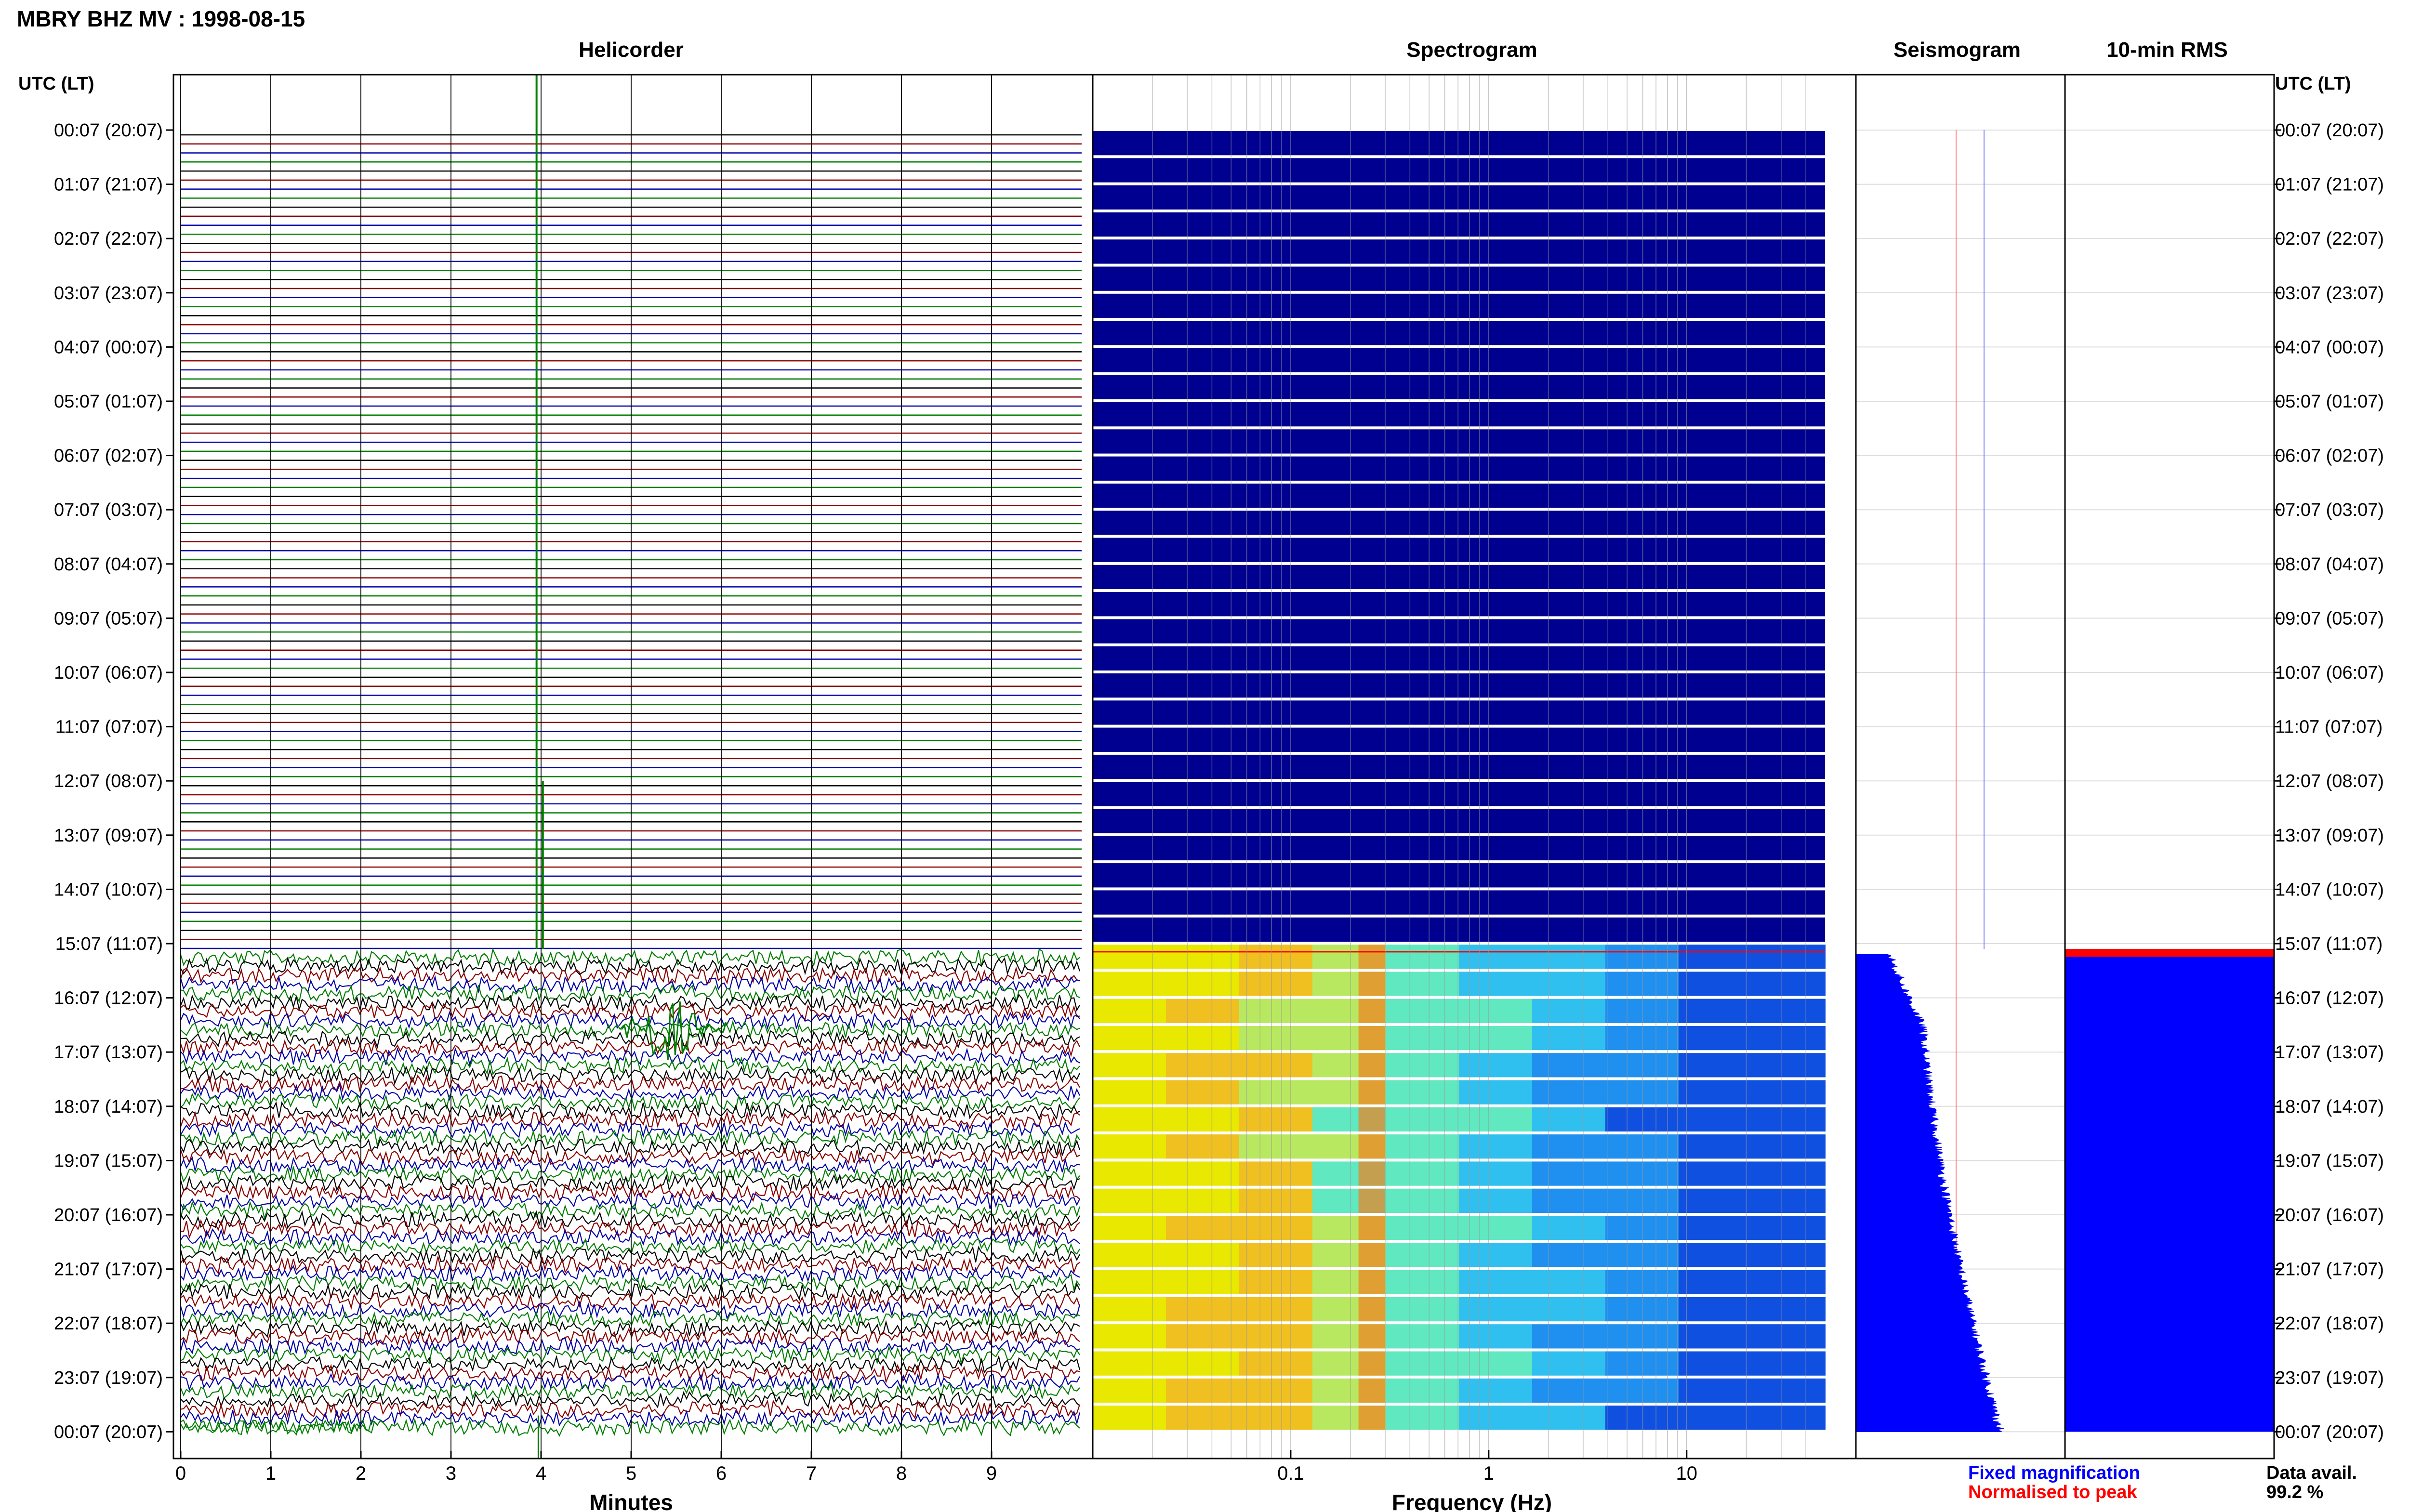 This screenshot has height=1512, width=2409. What do you see at coordinates (2169, 1190) in the screenshot?
I see `rms-fill` at bounding box center [2169, 1190].